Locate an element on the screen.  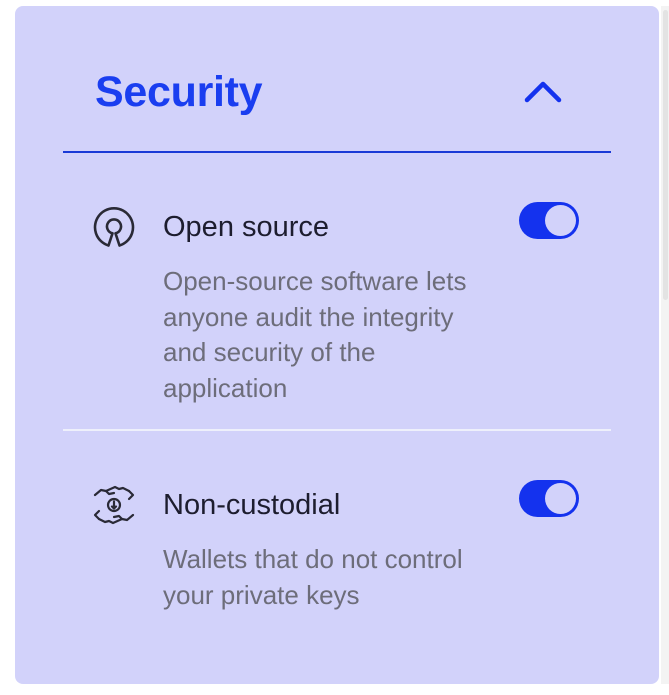
scrollbar-thumb is located at coordinates (665, 155).